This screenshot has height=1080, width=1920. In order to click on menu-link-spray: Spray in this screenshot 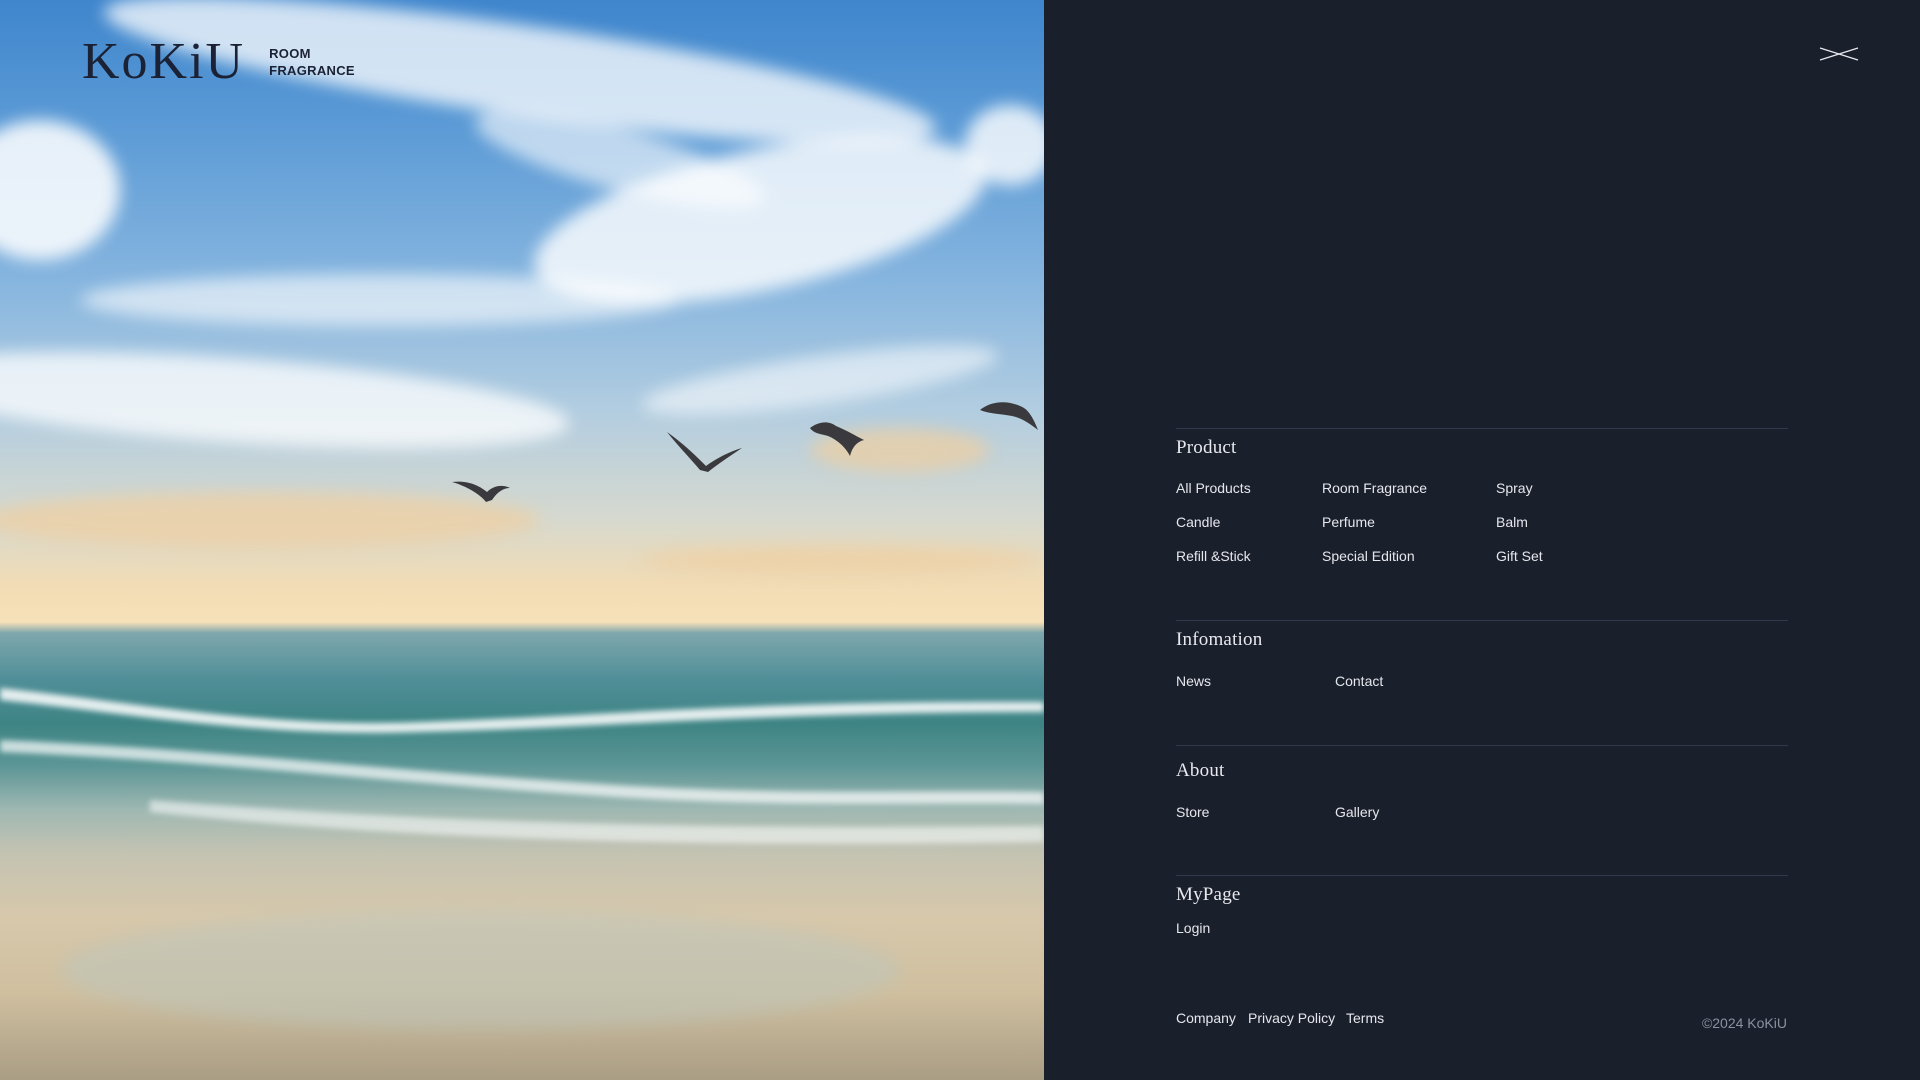, I will do `click(1514, 488)`.